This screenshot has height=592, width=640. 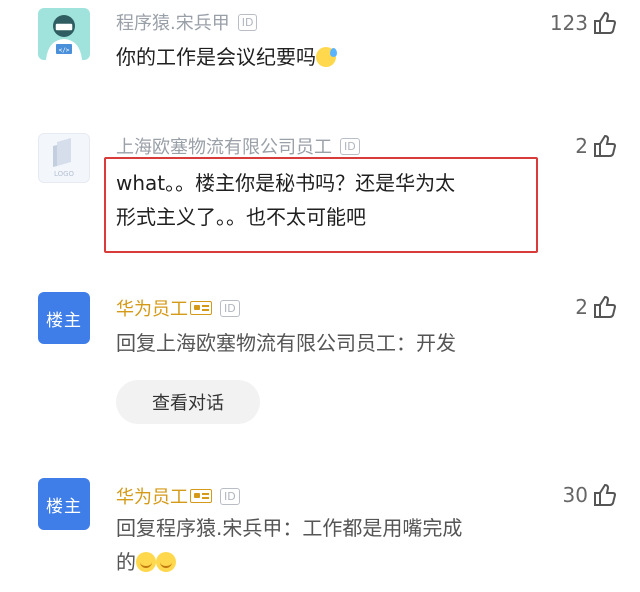 I want to click on comment-author: 上海欧塞物流有限公司员工 ID, so click(x=238, y=146).